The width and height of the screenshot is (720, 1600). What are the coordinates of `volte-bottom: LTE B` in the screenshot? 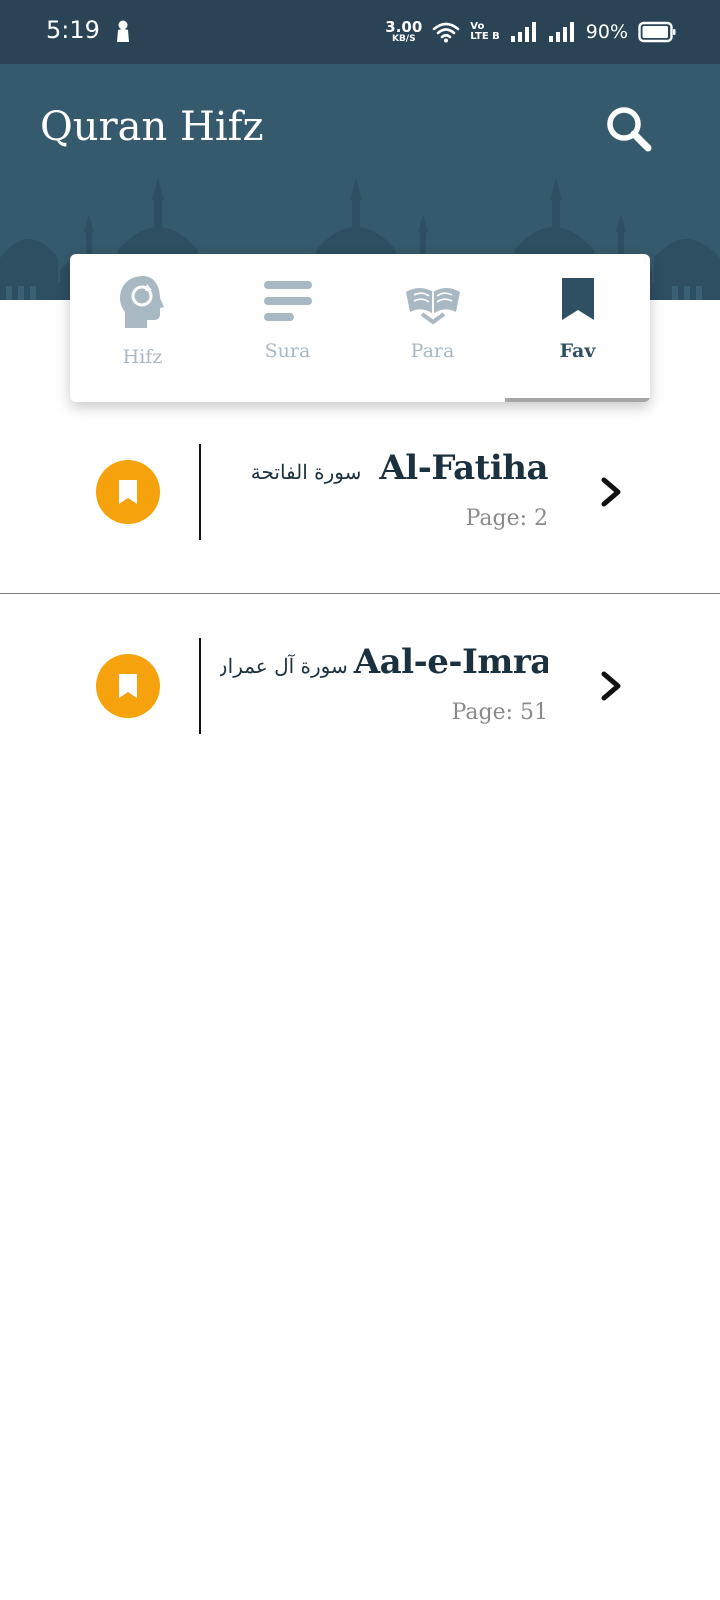 It's located at (485, 36).